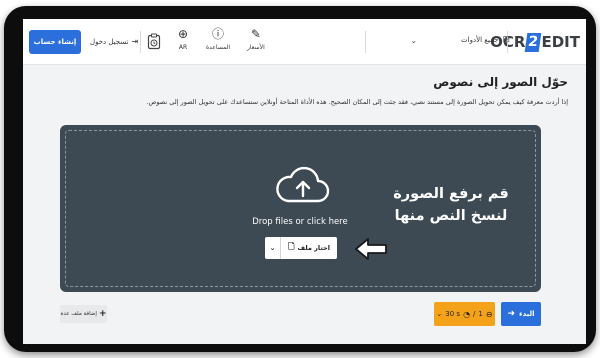 The width and height of the screenshot is (600, 358). I want to click on logo-suffix: EDIT, so click(560, 42).